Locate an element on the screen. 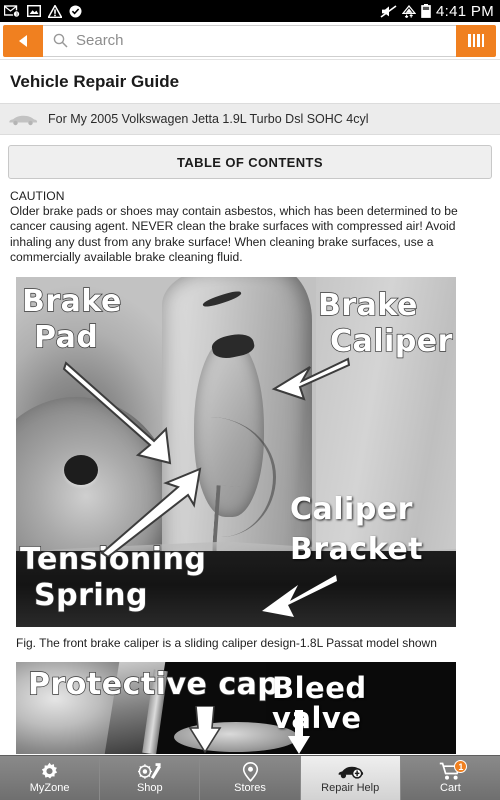 Image resolution: width=500 pixels, height=800 pixels. search-input: Search is located at coordinates (100, 40).